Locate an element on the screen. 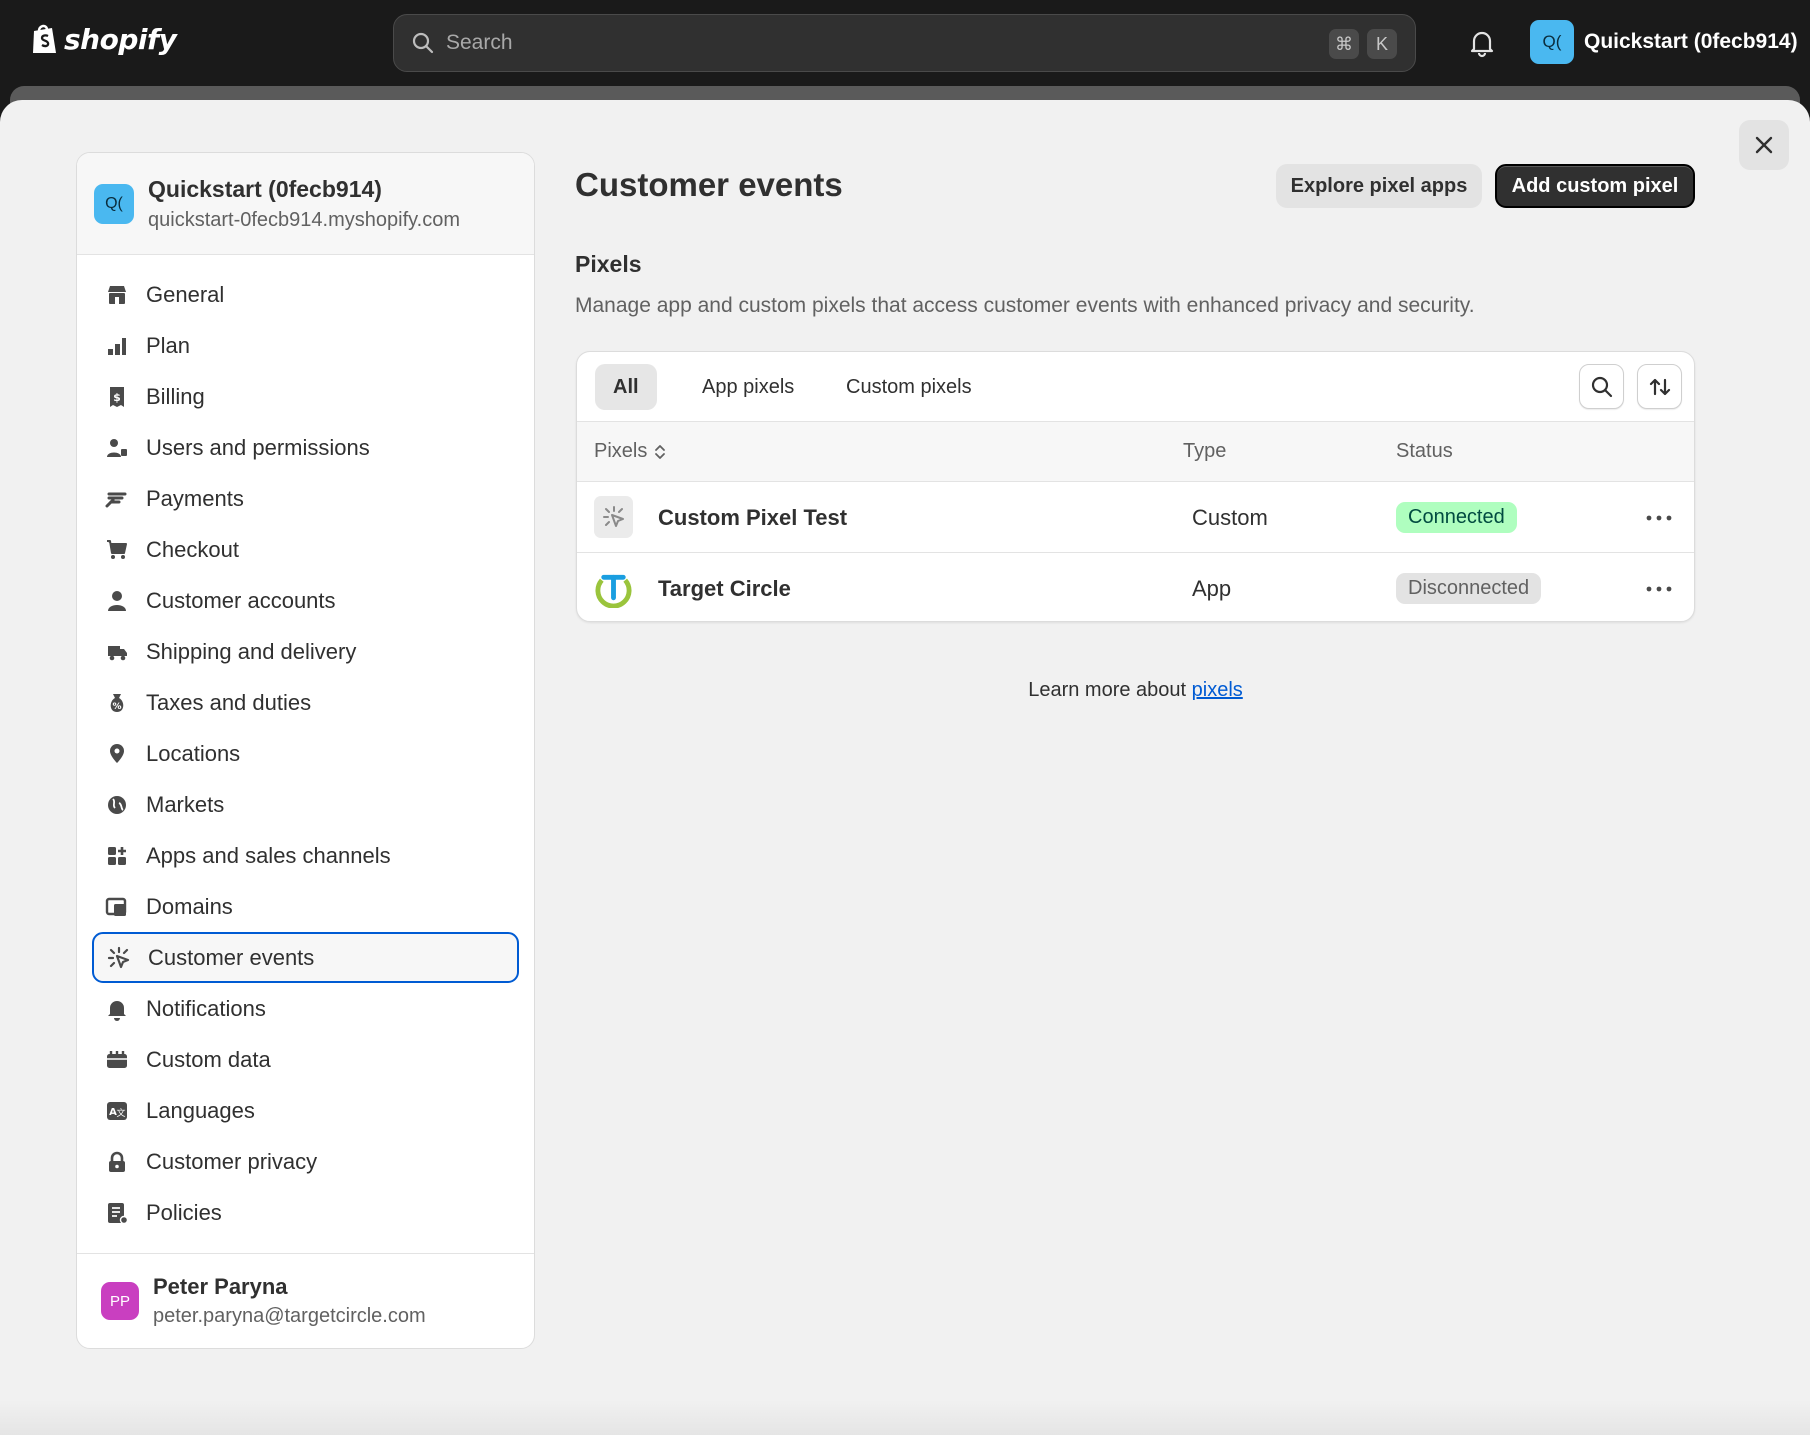 The height and width of the screenshot is (1435, 1810). sidebar-item-label: Domains is located at coordinates (189, 906).